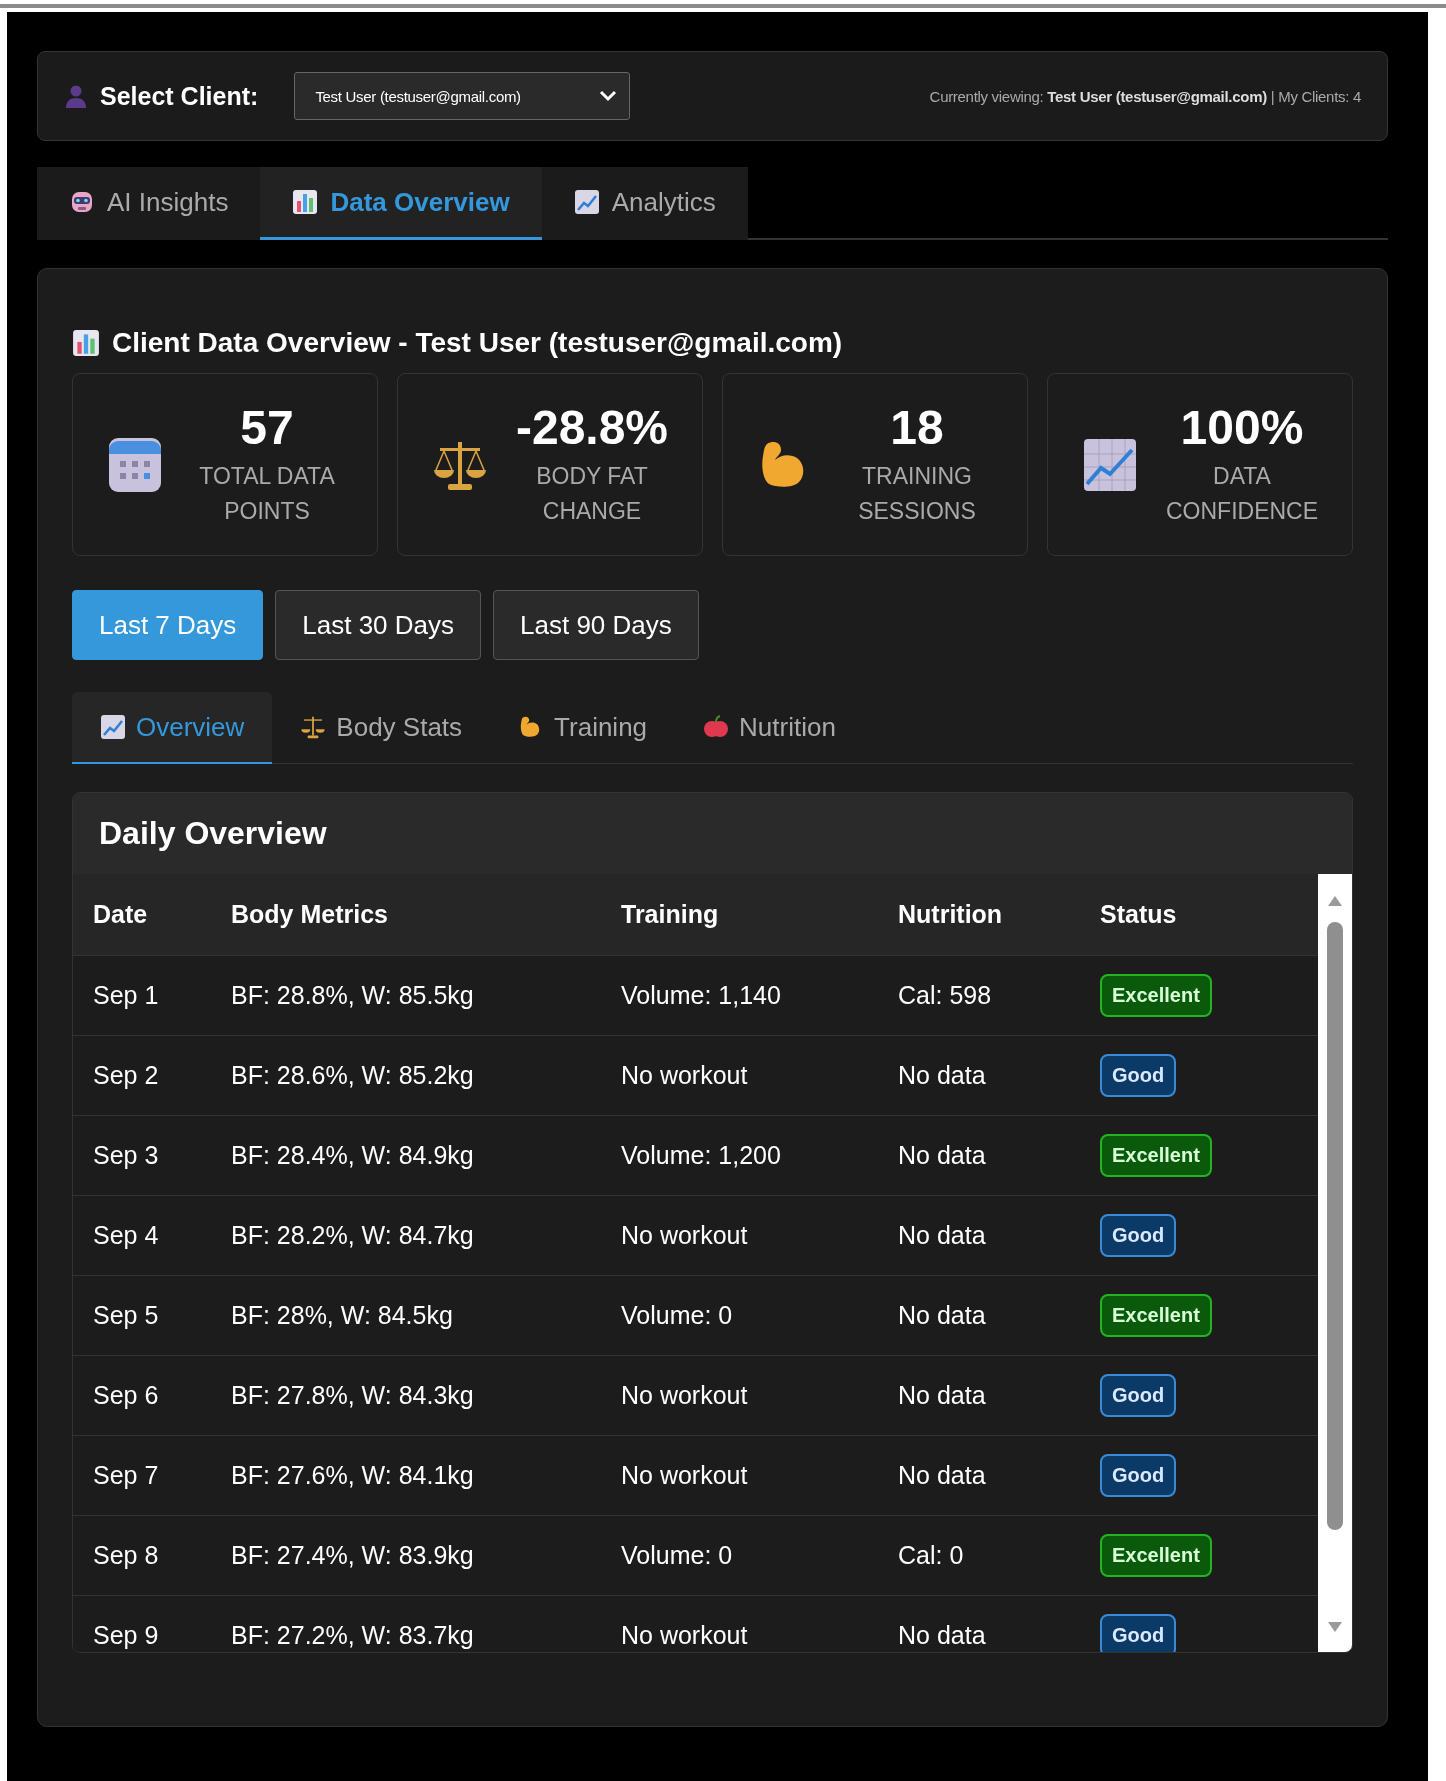 The height and width of the screenshot is (1781, 1446). What do you see at coordinates (149, 203) in the screenshot?
I see `tab: AI Insights` at bounding box center [149, 203].